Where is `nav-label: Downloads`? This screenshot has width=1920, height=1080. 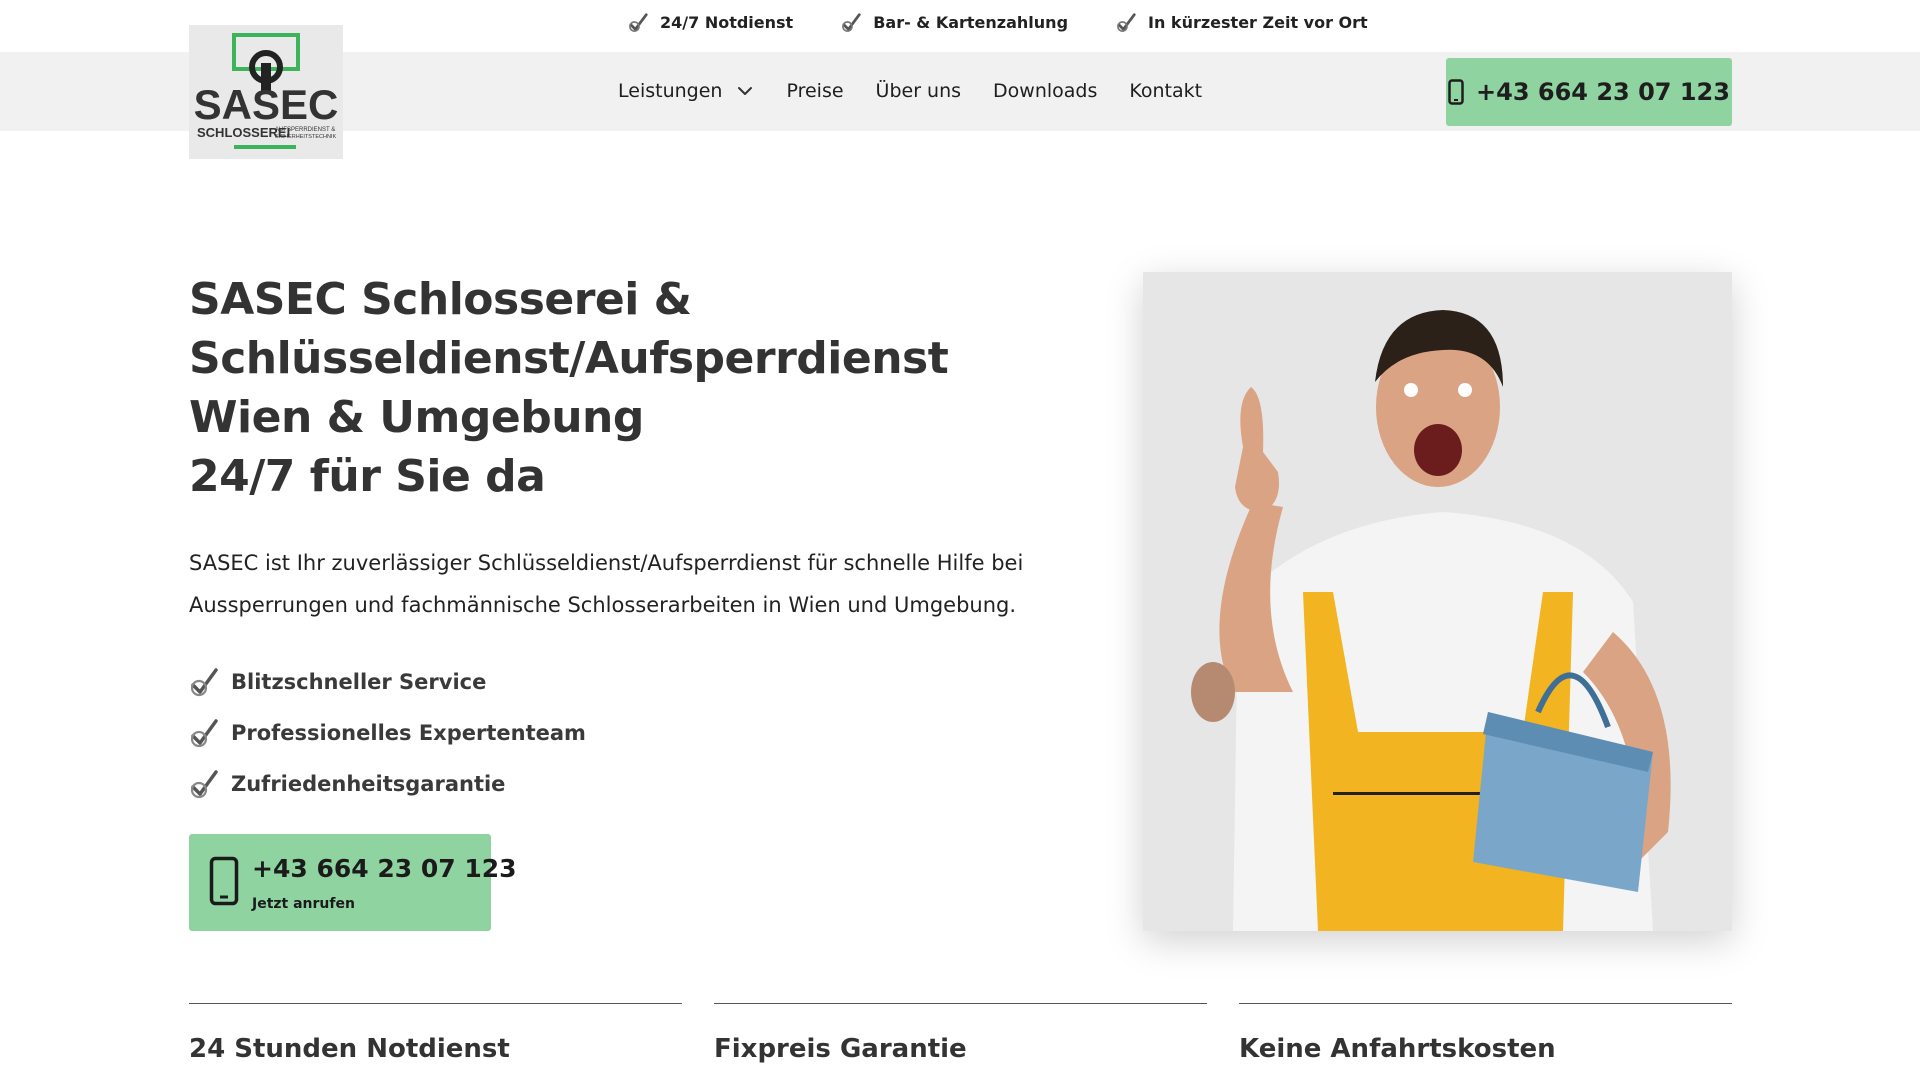 nav-label: Downloads is located at coordinates (1045, 91).